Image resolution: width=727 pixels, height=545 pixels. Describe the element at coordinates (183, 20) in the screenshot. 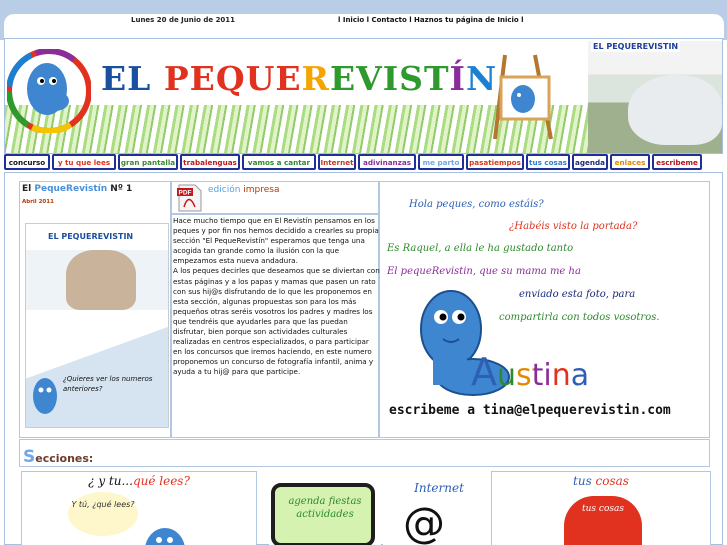

I see `current-date: Lunes 20 de Junio de 2011` at that location.